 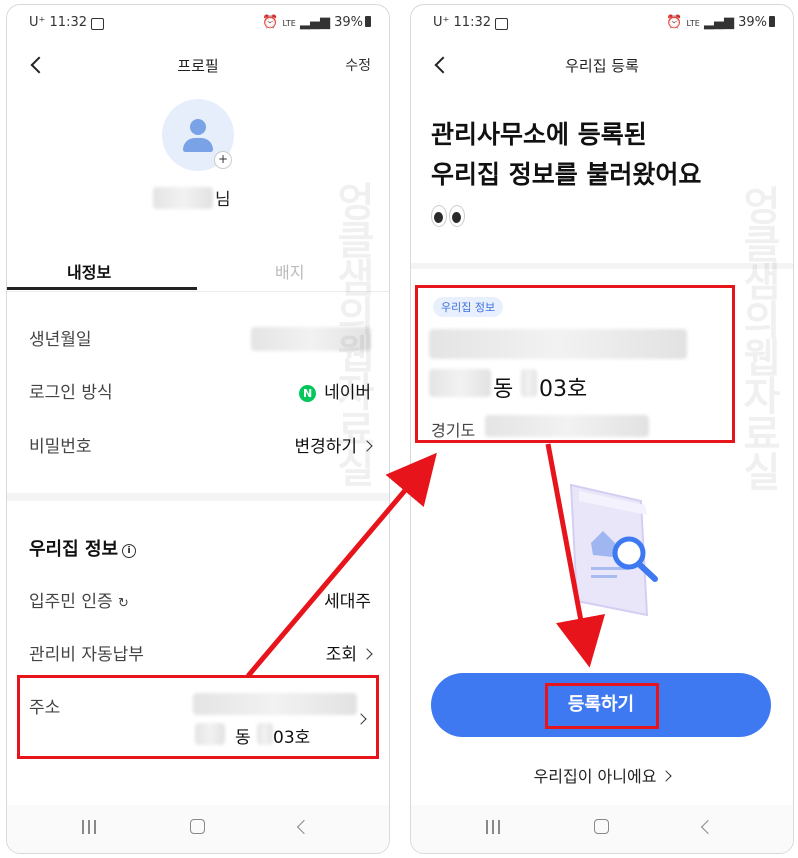 I want to click on arrow-card-to-register, so click(x=575, y=555).